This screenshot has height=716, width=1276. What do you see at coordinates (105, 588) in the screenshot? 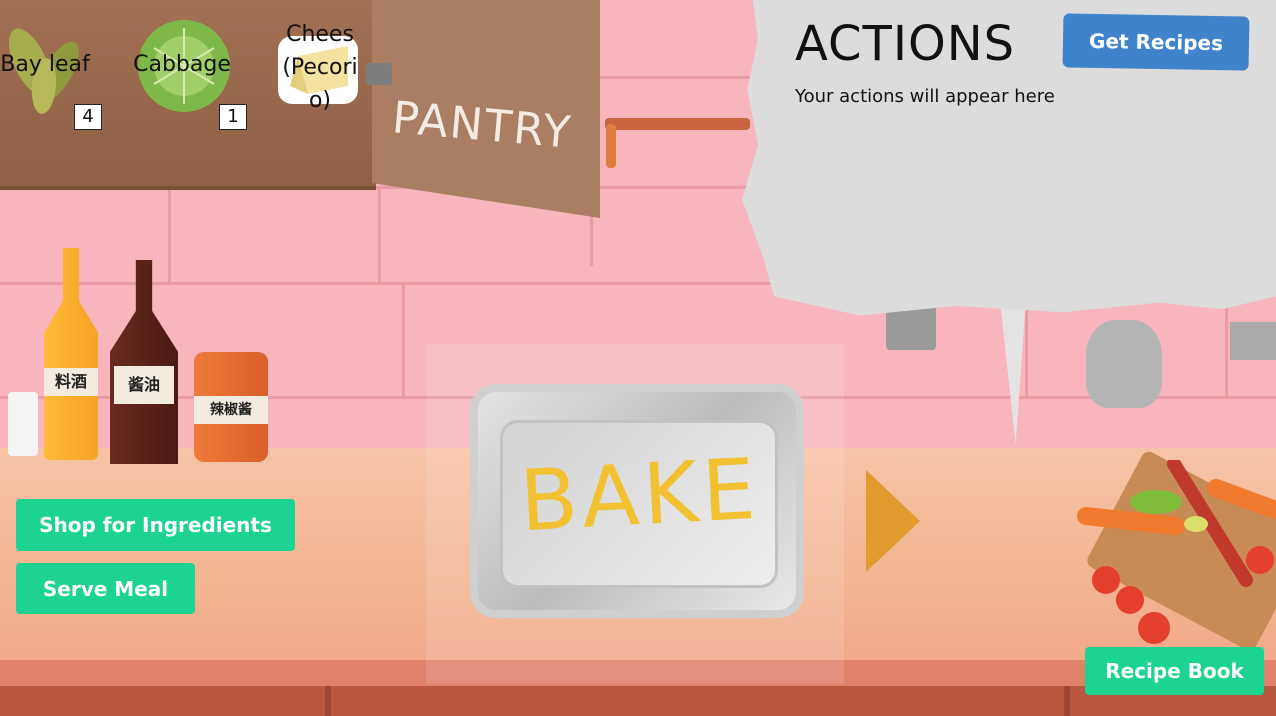
I see `serve-meal-button: Serve Meal` at bounding box center [105, 588].